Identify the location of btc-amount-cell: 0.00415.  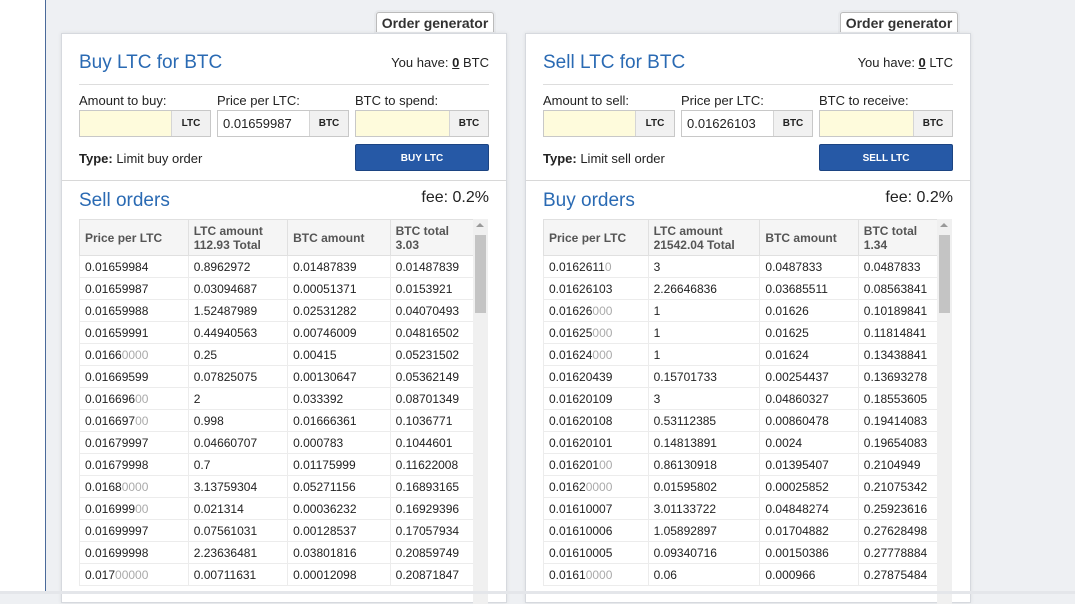
(339, 354).